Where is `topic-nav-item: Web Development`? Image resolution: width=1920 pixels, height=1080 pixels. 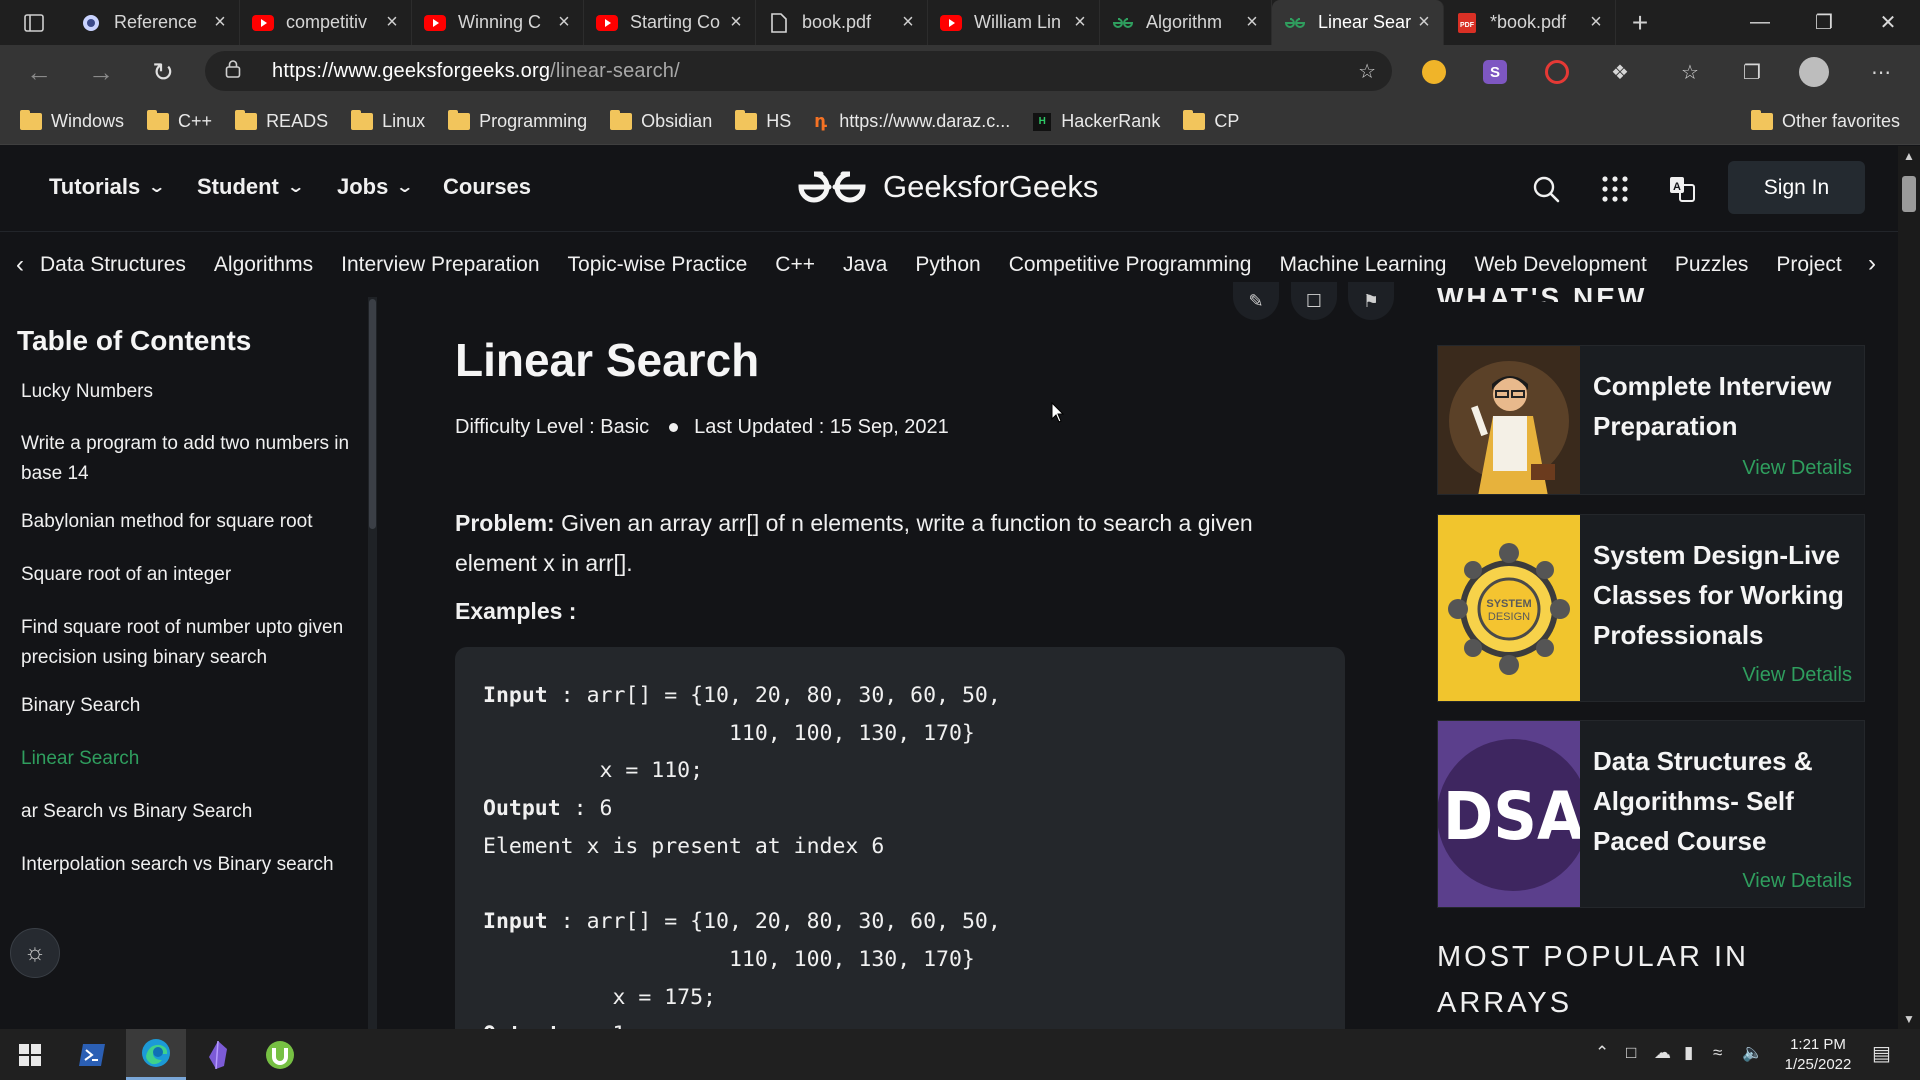 topic-nav-item: Web Development is located at coordinates (1560, 265).